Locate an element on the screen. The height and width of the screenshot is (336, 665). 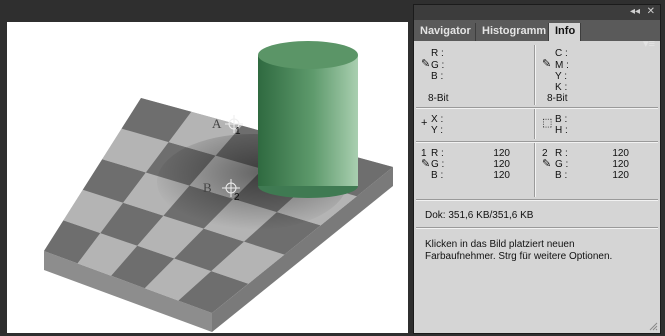
cmyk-k-label: K : is located at coordinates (561, 87).